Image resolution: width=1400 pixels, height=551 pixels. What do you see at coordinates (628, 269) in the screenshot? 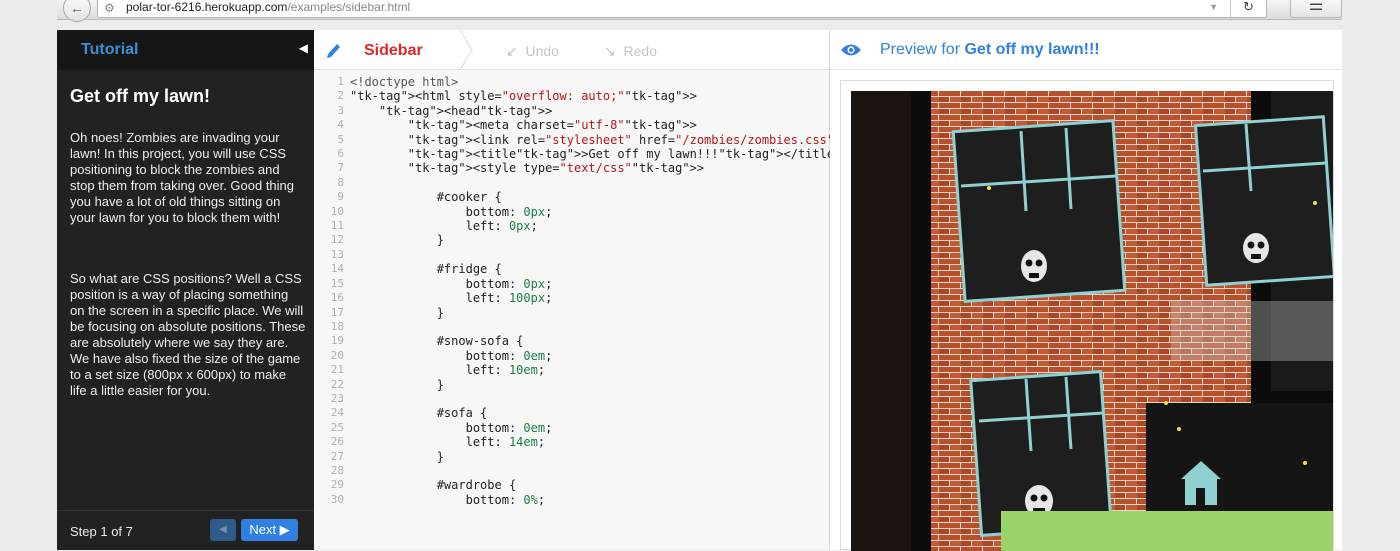
I see `code-line: #fridge {` at bounding box center [628, 269].